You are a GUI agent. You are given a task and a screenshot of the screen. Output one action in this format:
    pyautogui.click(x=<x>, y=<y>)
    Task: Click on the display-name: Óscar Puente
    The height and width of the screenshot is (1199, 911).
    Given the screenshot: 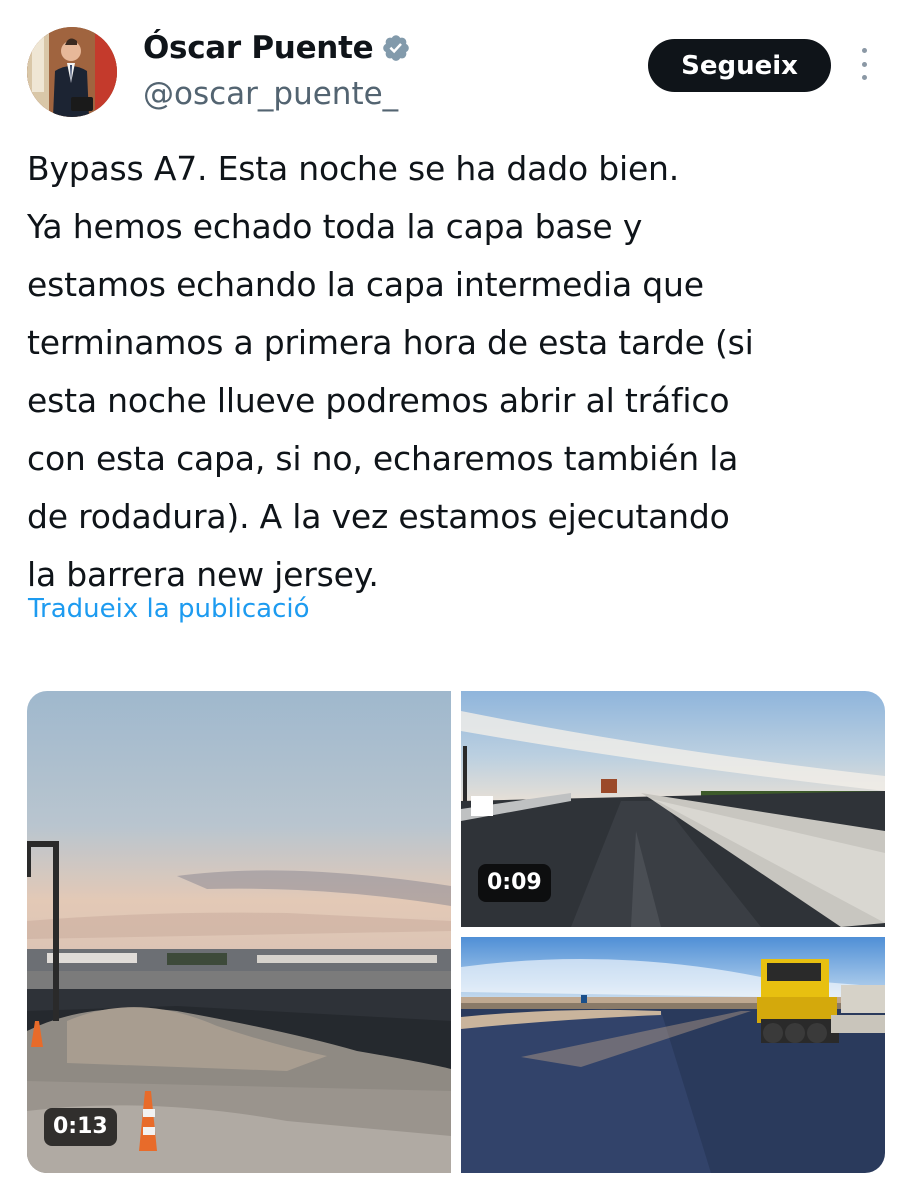 What is the action you would take?
    pyautogui.click(x=258, y=48)
    